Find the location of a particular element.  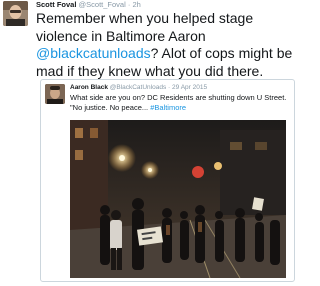

tweet-header: Scott Foval @Scott_Foval · 2h is located at coordinates (88, 5).